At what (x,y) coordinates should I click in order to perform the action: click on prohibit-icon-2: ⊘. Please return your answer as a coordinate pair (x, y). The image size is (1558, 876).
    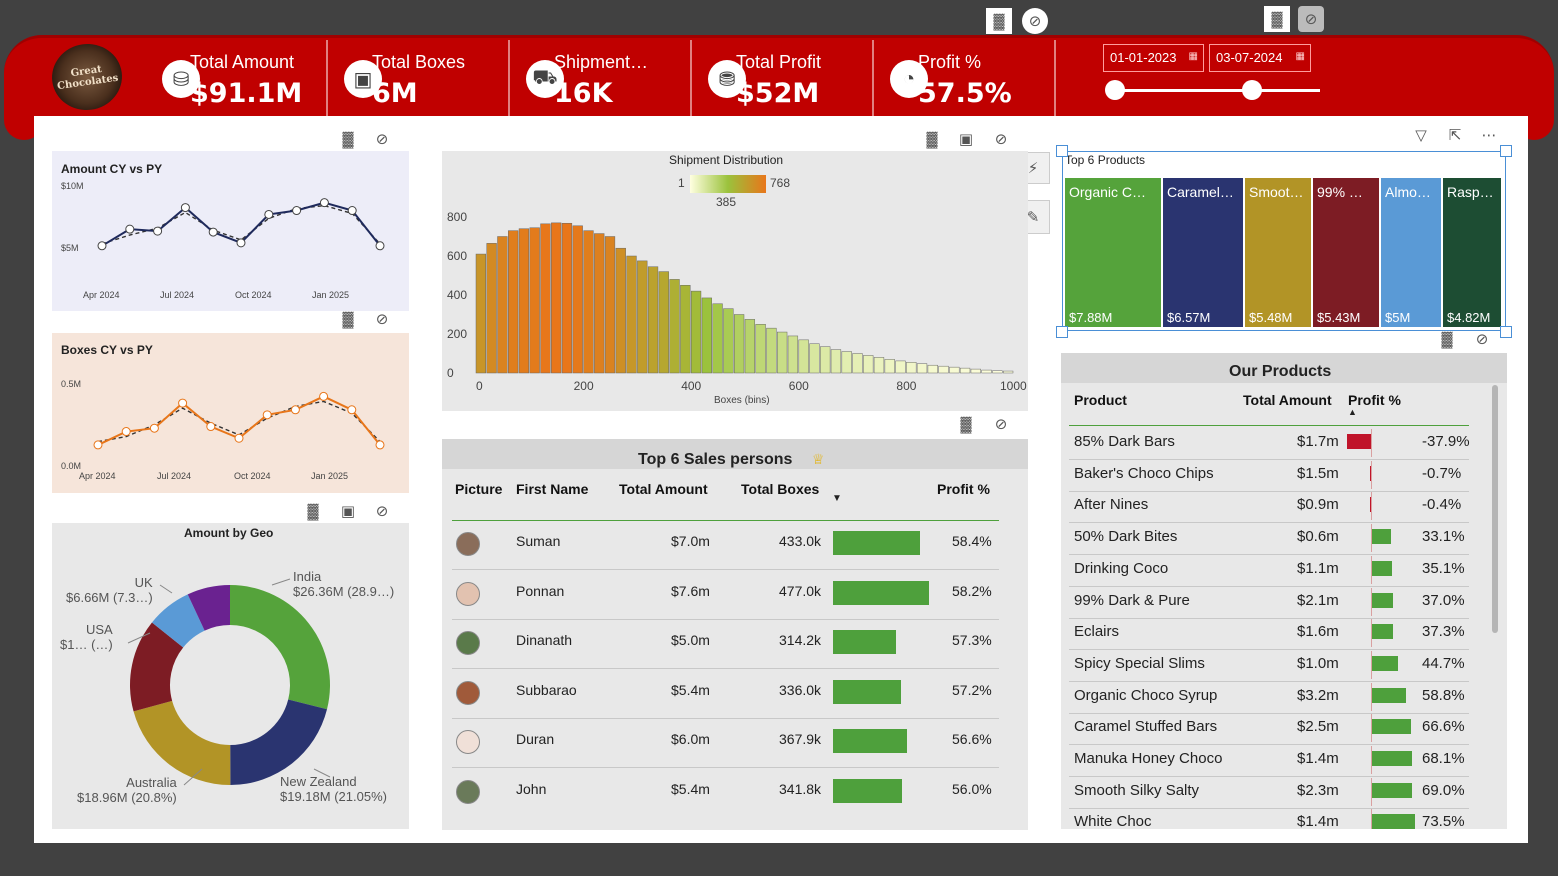
    Looking at the image, I should click on (1311, 19).